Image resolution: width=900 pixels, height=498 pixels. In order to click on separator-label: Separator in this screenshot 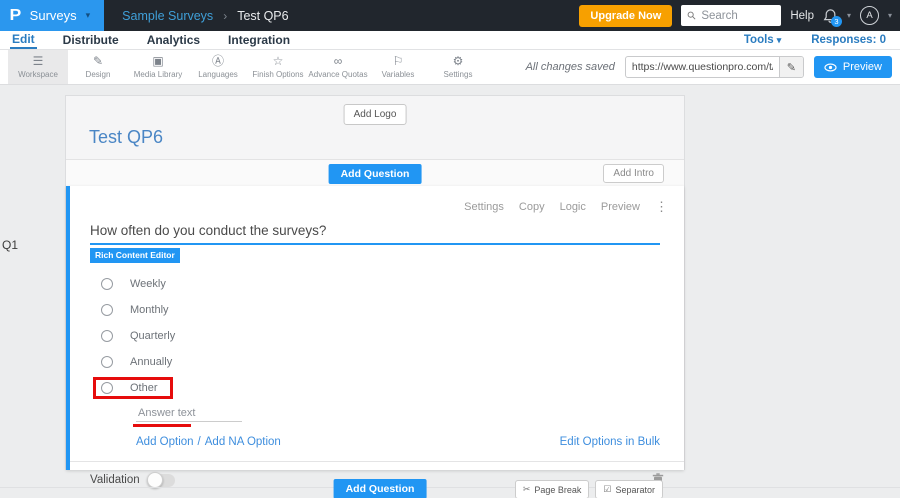, I will do `click(635, 489)`.